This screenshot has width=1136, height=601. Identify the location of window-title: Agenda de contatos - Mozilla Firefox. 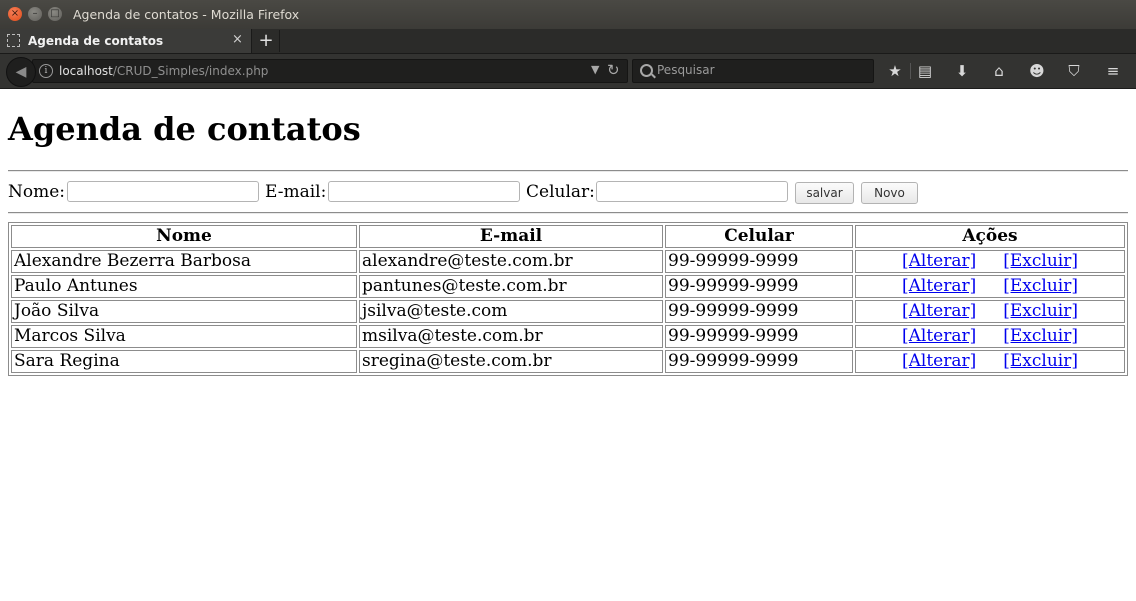
(186, 14).